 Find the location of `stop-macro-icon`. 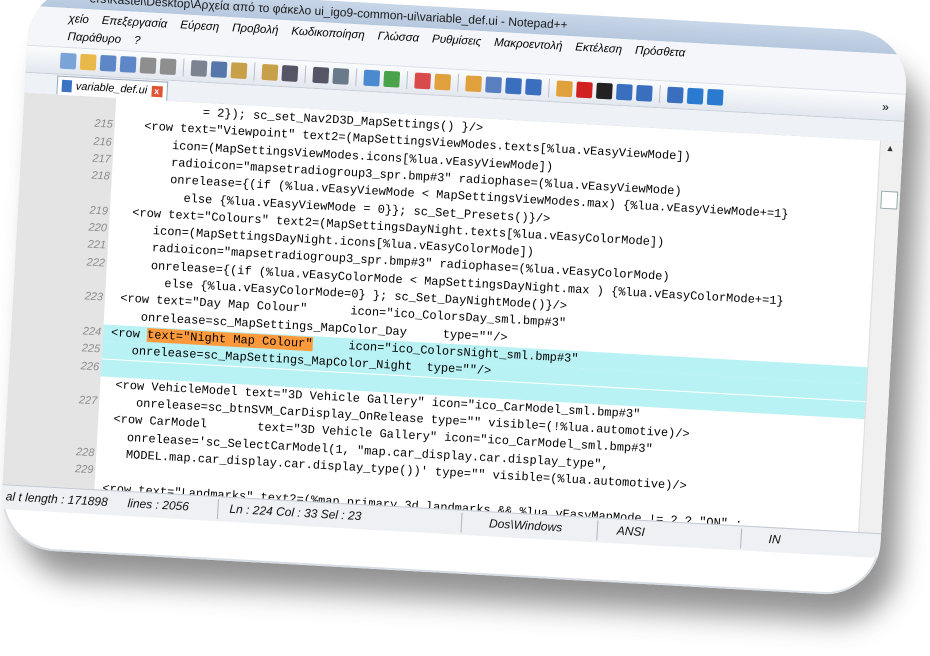

stop-macro-icon is located at coordinates (604, 91).